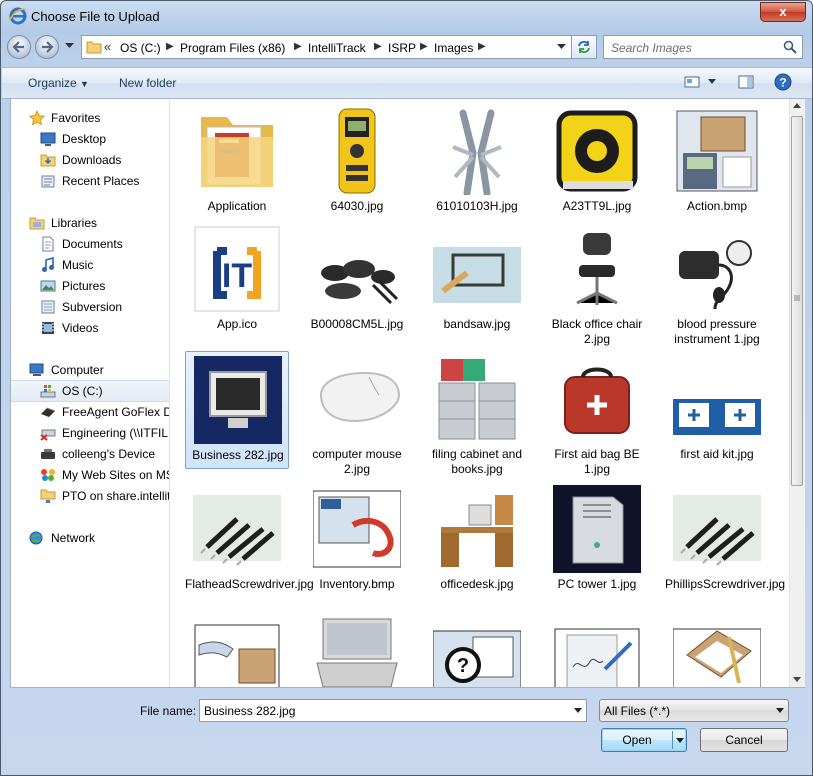 This screenshot has height=776, width=813. What do you see at coordinates (90, 391) in the screenshot?
I see `sidebar-item-os-c: OS (C:)` at bounding box center [90, 391].